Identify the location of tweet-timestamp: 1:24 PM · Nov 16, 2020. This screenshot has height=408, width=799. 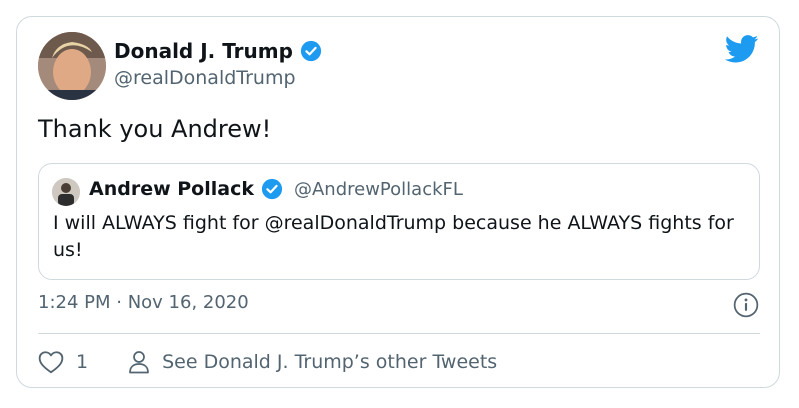
(143, 302).